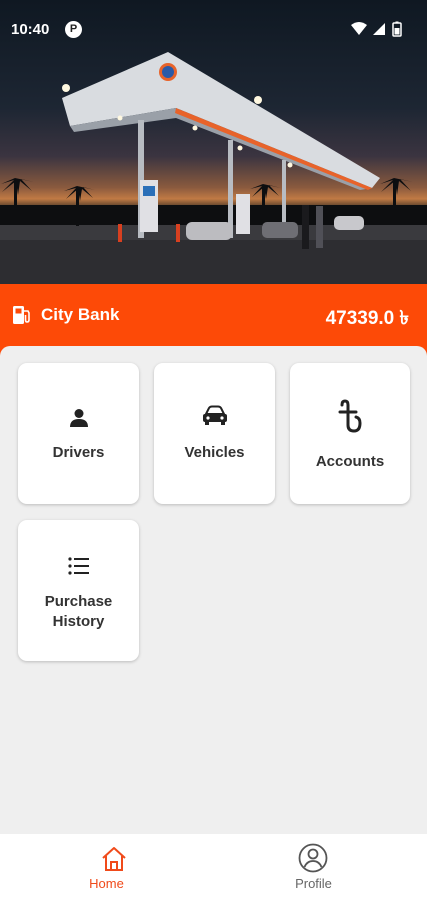 The height and width of the screenshot is (900, 427). Describe the element at coordinates (214, 415) in the screenshot. I see `car-icon` at that location.